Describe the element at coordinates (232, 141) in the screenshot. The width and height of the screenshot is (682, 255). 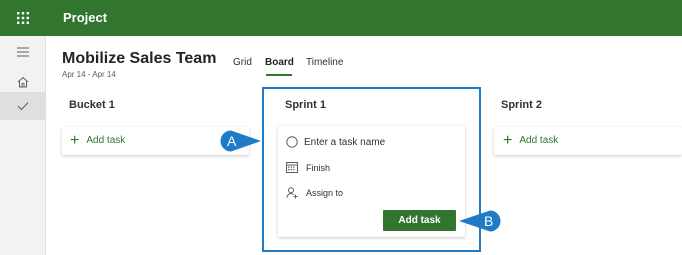
I see `callout-a-label: A` at that location.